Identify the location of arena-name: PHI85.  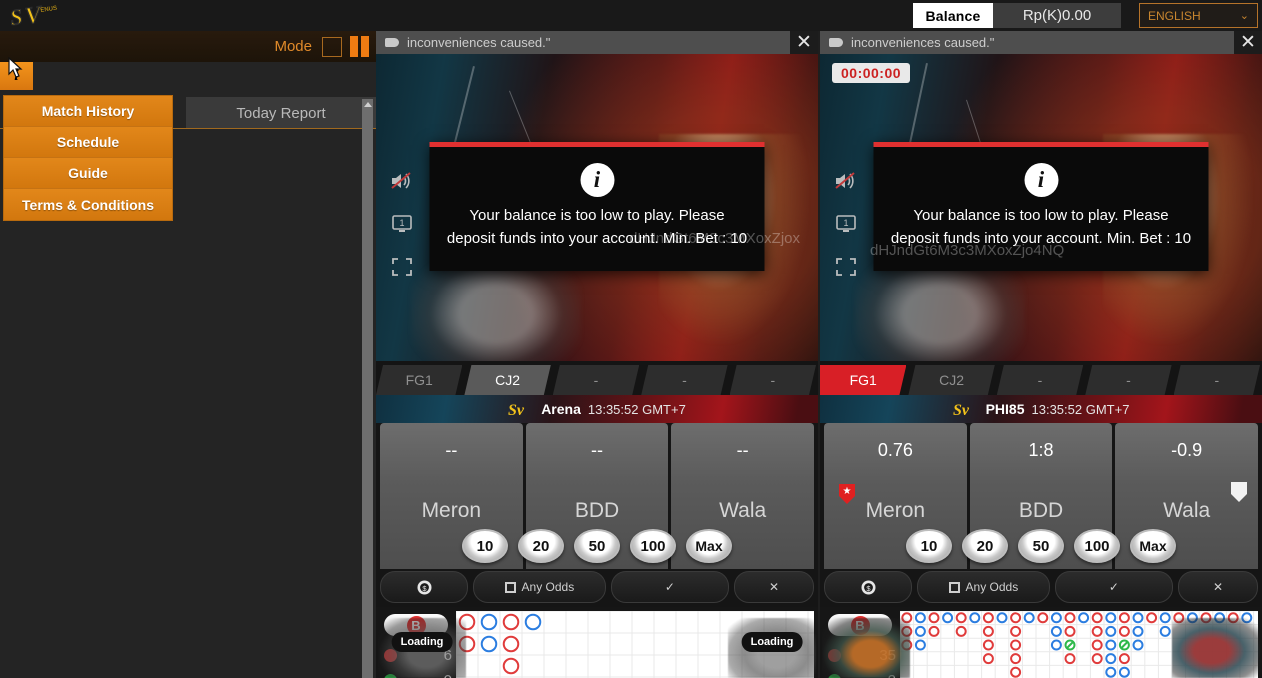
(1005, 409).